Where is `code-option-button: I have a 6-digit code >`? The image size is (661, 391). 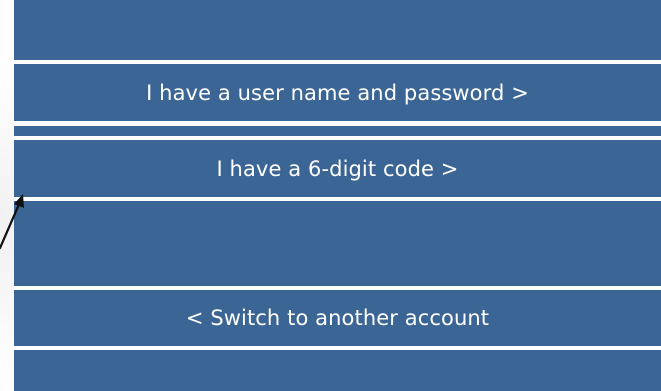 code-option-button: I have a 6-digit code > is located at coordinates (337, 168).